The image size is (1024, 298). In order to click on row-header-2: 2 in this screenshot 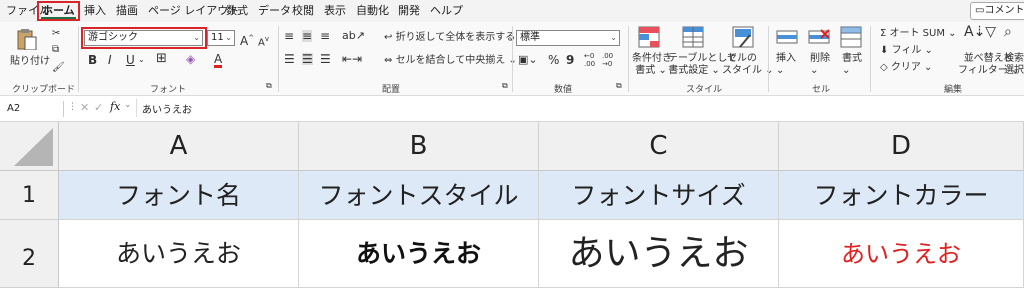, I will do `click(29, 254)`.